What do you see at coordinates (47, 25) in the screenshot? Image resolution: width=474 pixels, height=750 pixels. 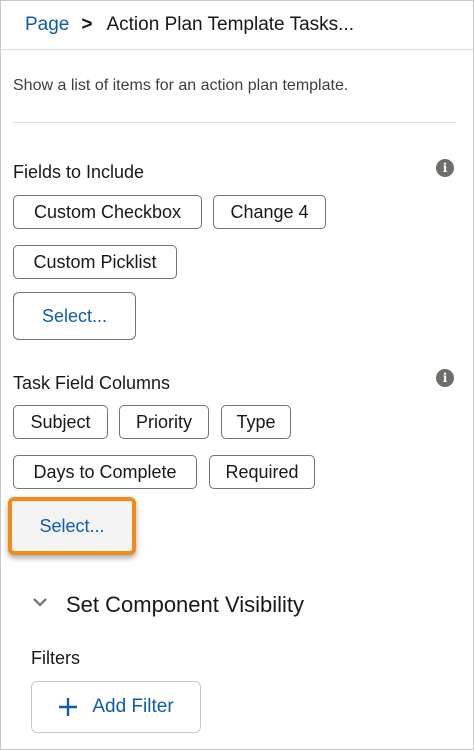 I see `breadcrumb-page-link: Page` at bounding box center [47, 25].